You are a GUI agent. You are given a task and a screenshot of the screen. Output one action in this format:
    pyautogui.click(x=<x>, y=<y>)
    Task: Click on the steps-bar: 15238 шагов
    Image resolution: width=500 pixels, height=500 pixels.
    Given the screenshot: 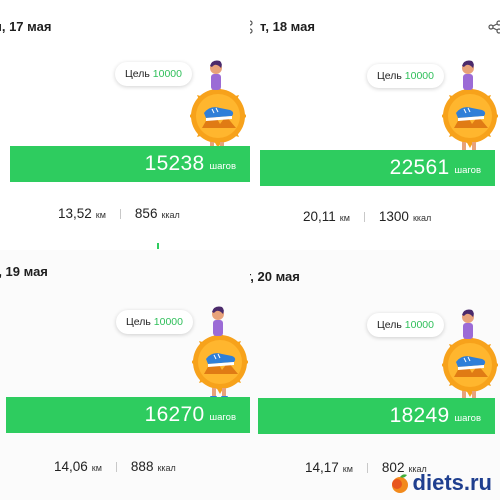 What is the action you would take?
    pyautogui.click(x=130, y=164)
    